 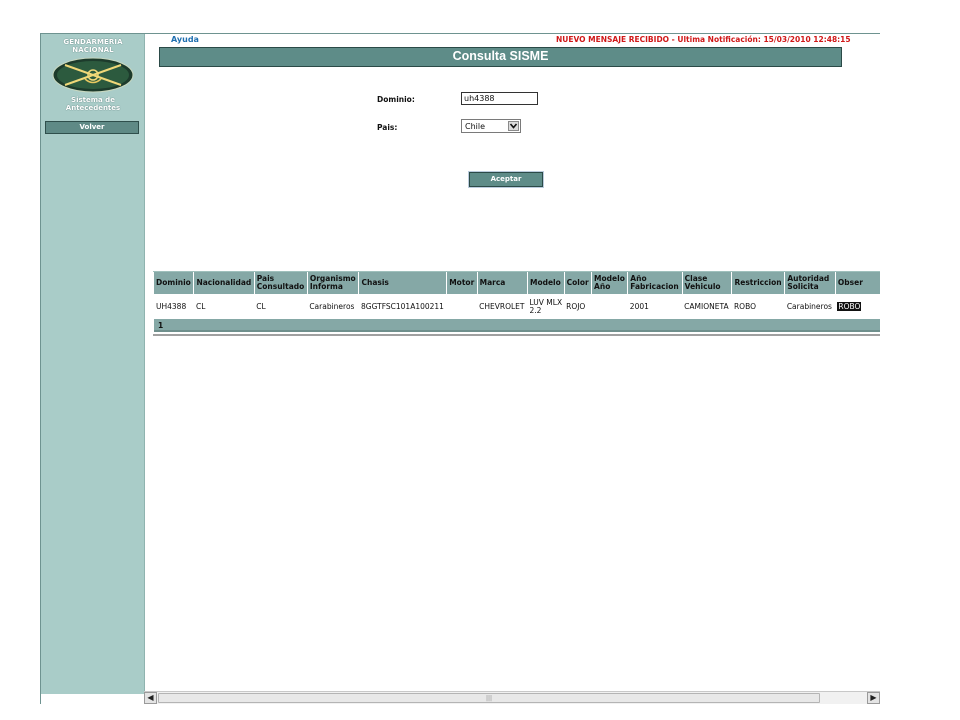 I want to click on column-header: Obser, so click(x=857, y=283).